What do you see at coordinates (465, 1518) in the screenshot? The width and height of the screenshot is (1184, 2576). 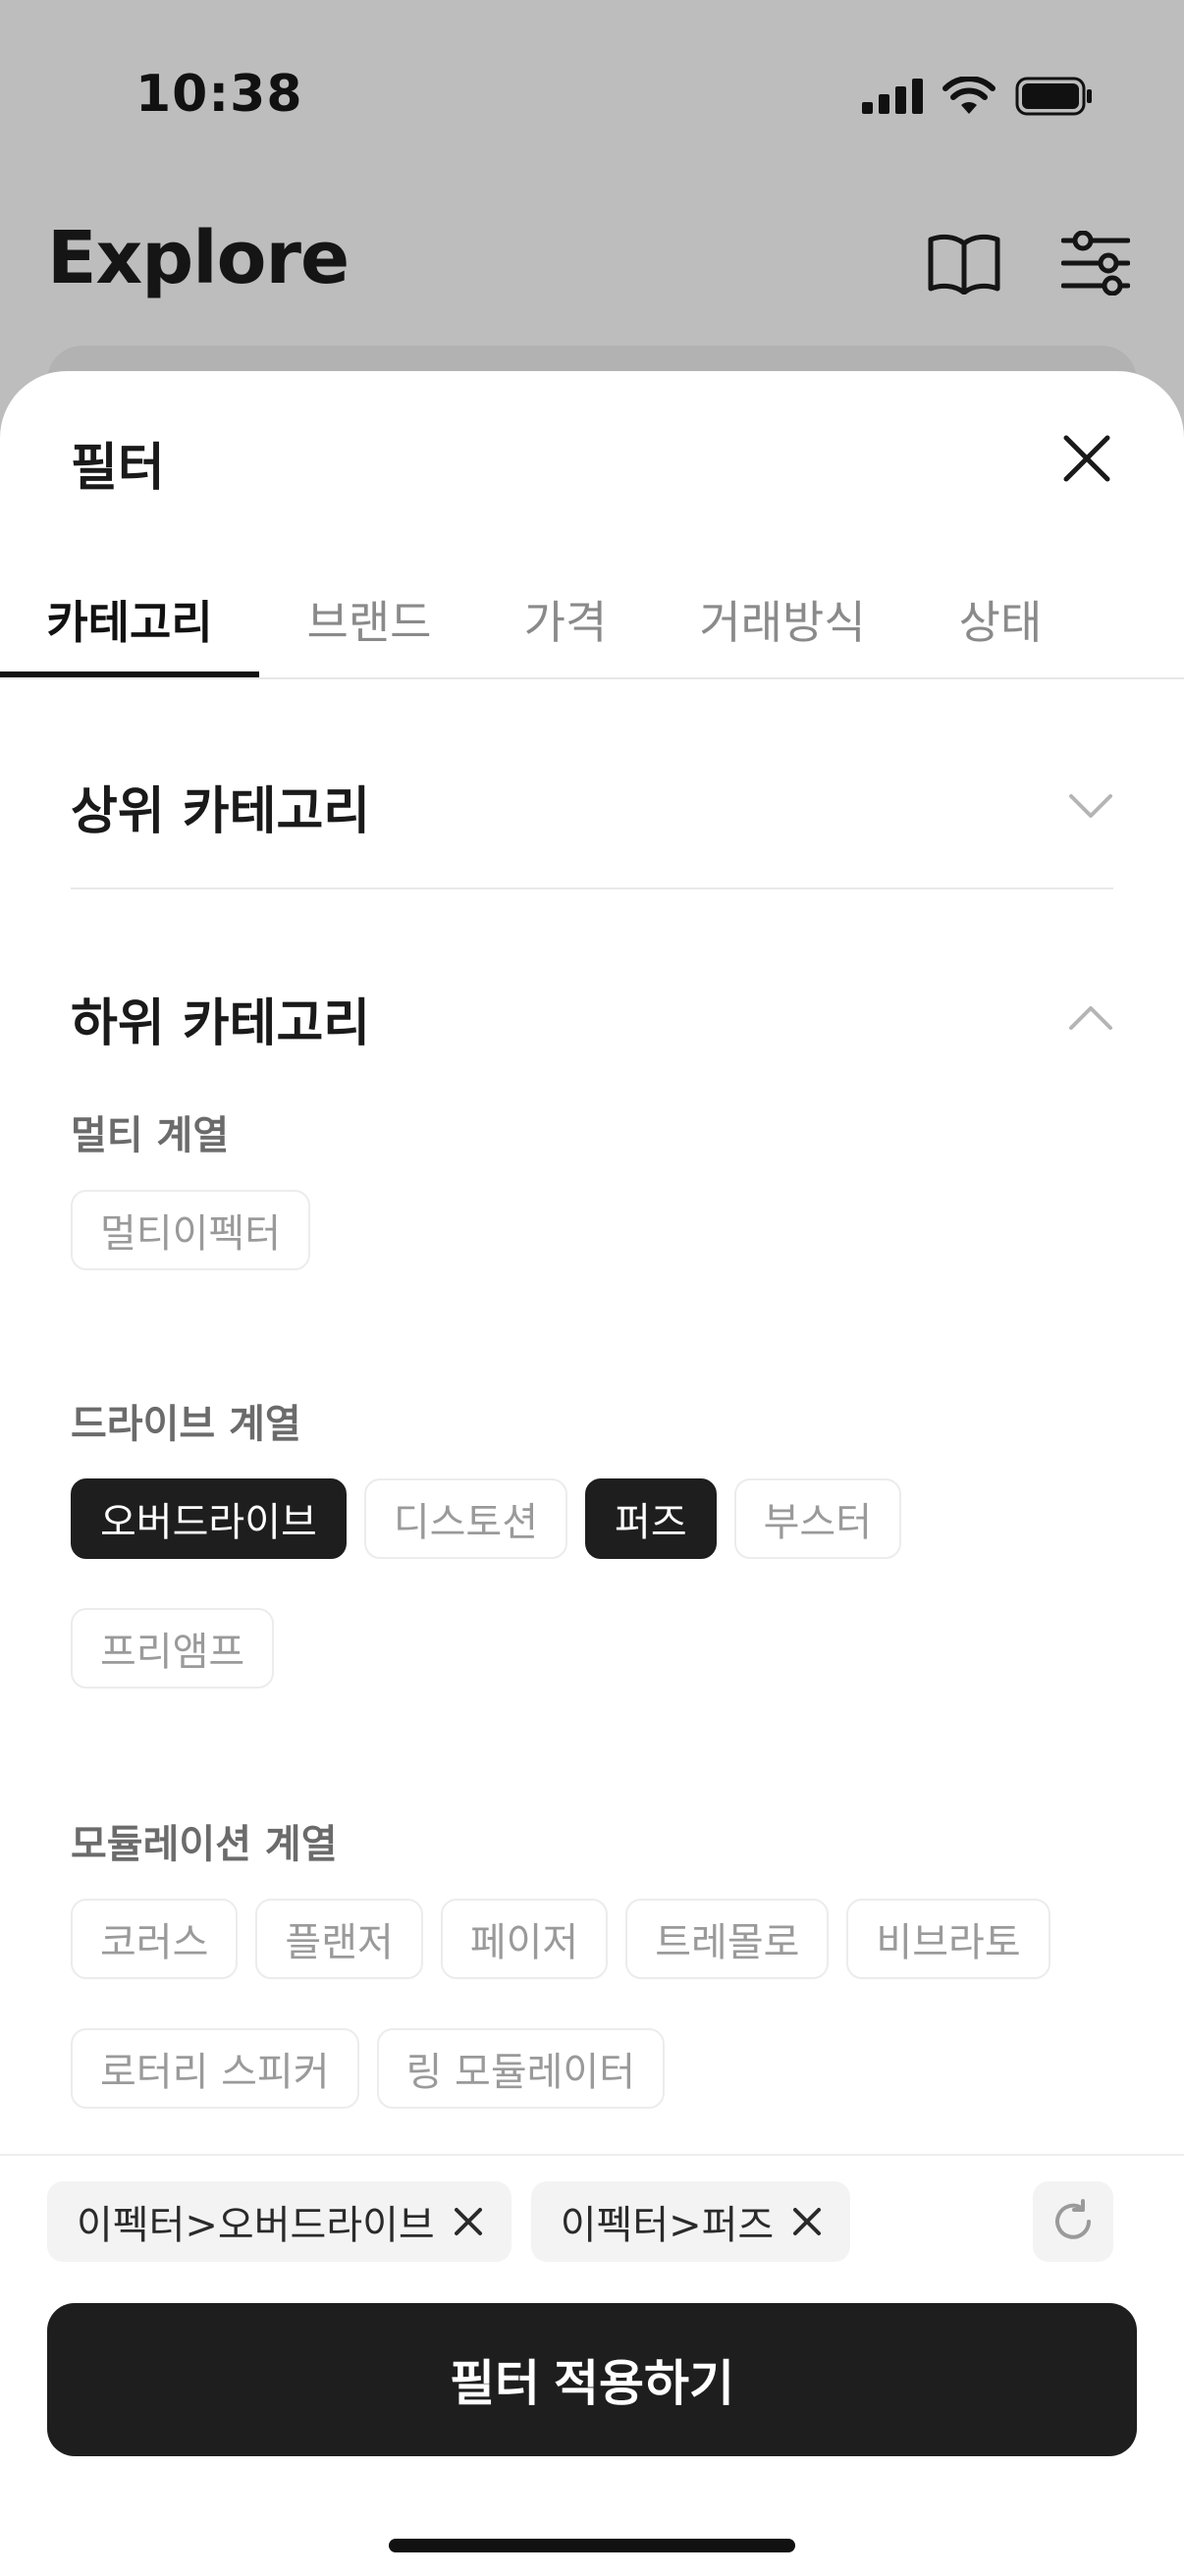 I see `chip-distortion: 디스토션` at bounding box center [465, 1518].